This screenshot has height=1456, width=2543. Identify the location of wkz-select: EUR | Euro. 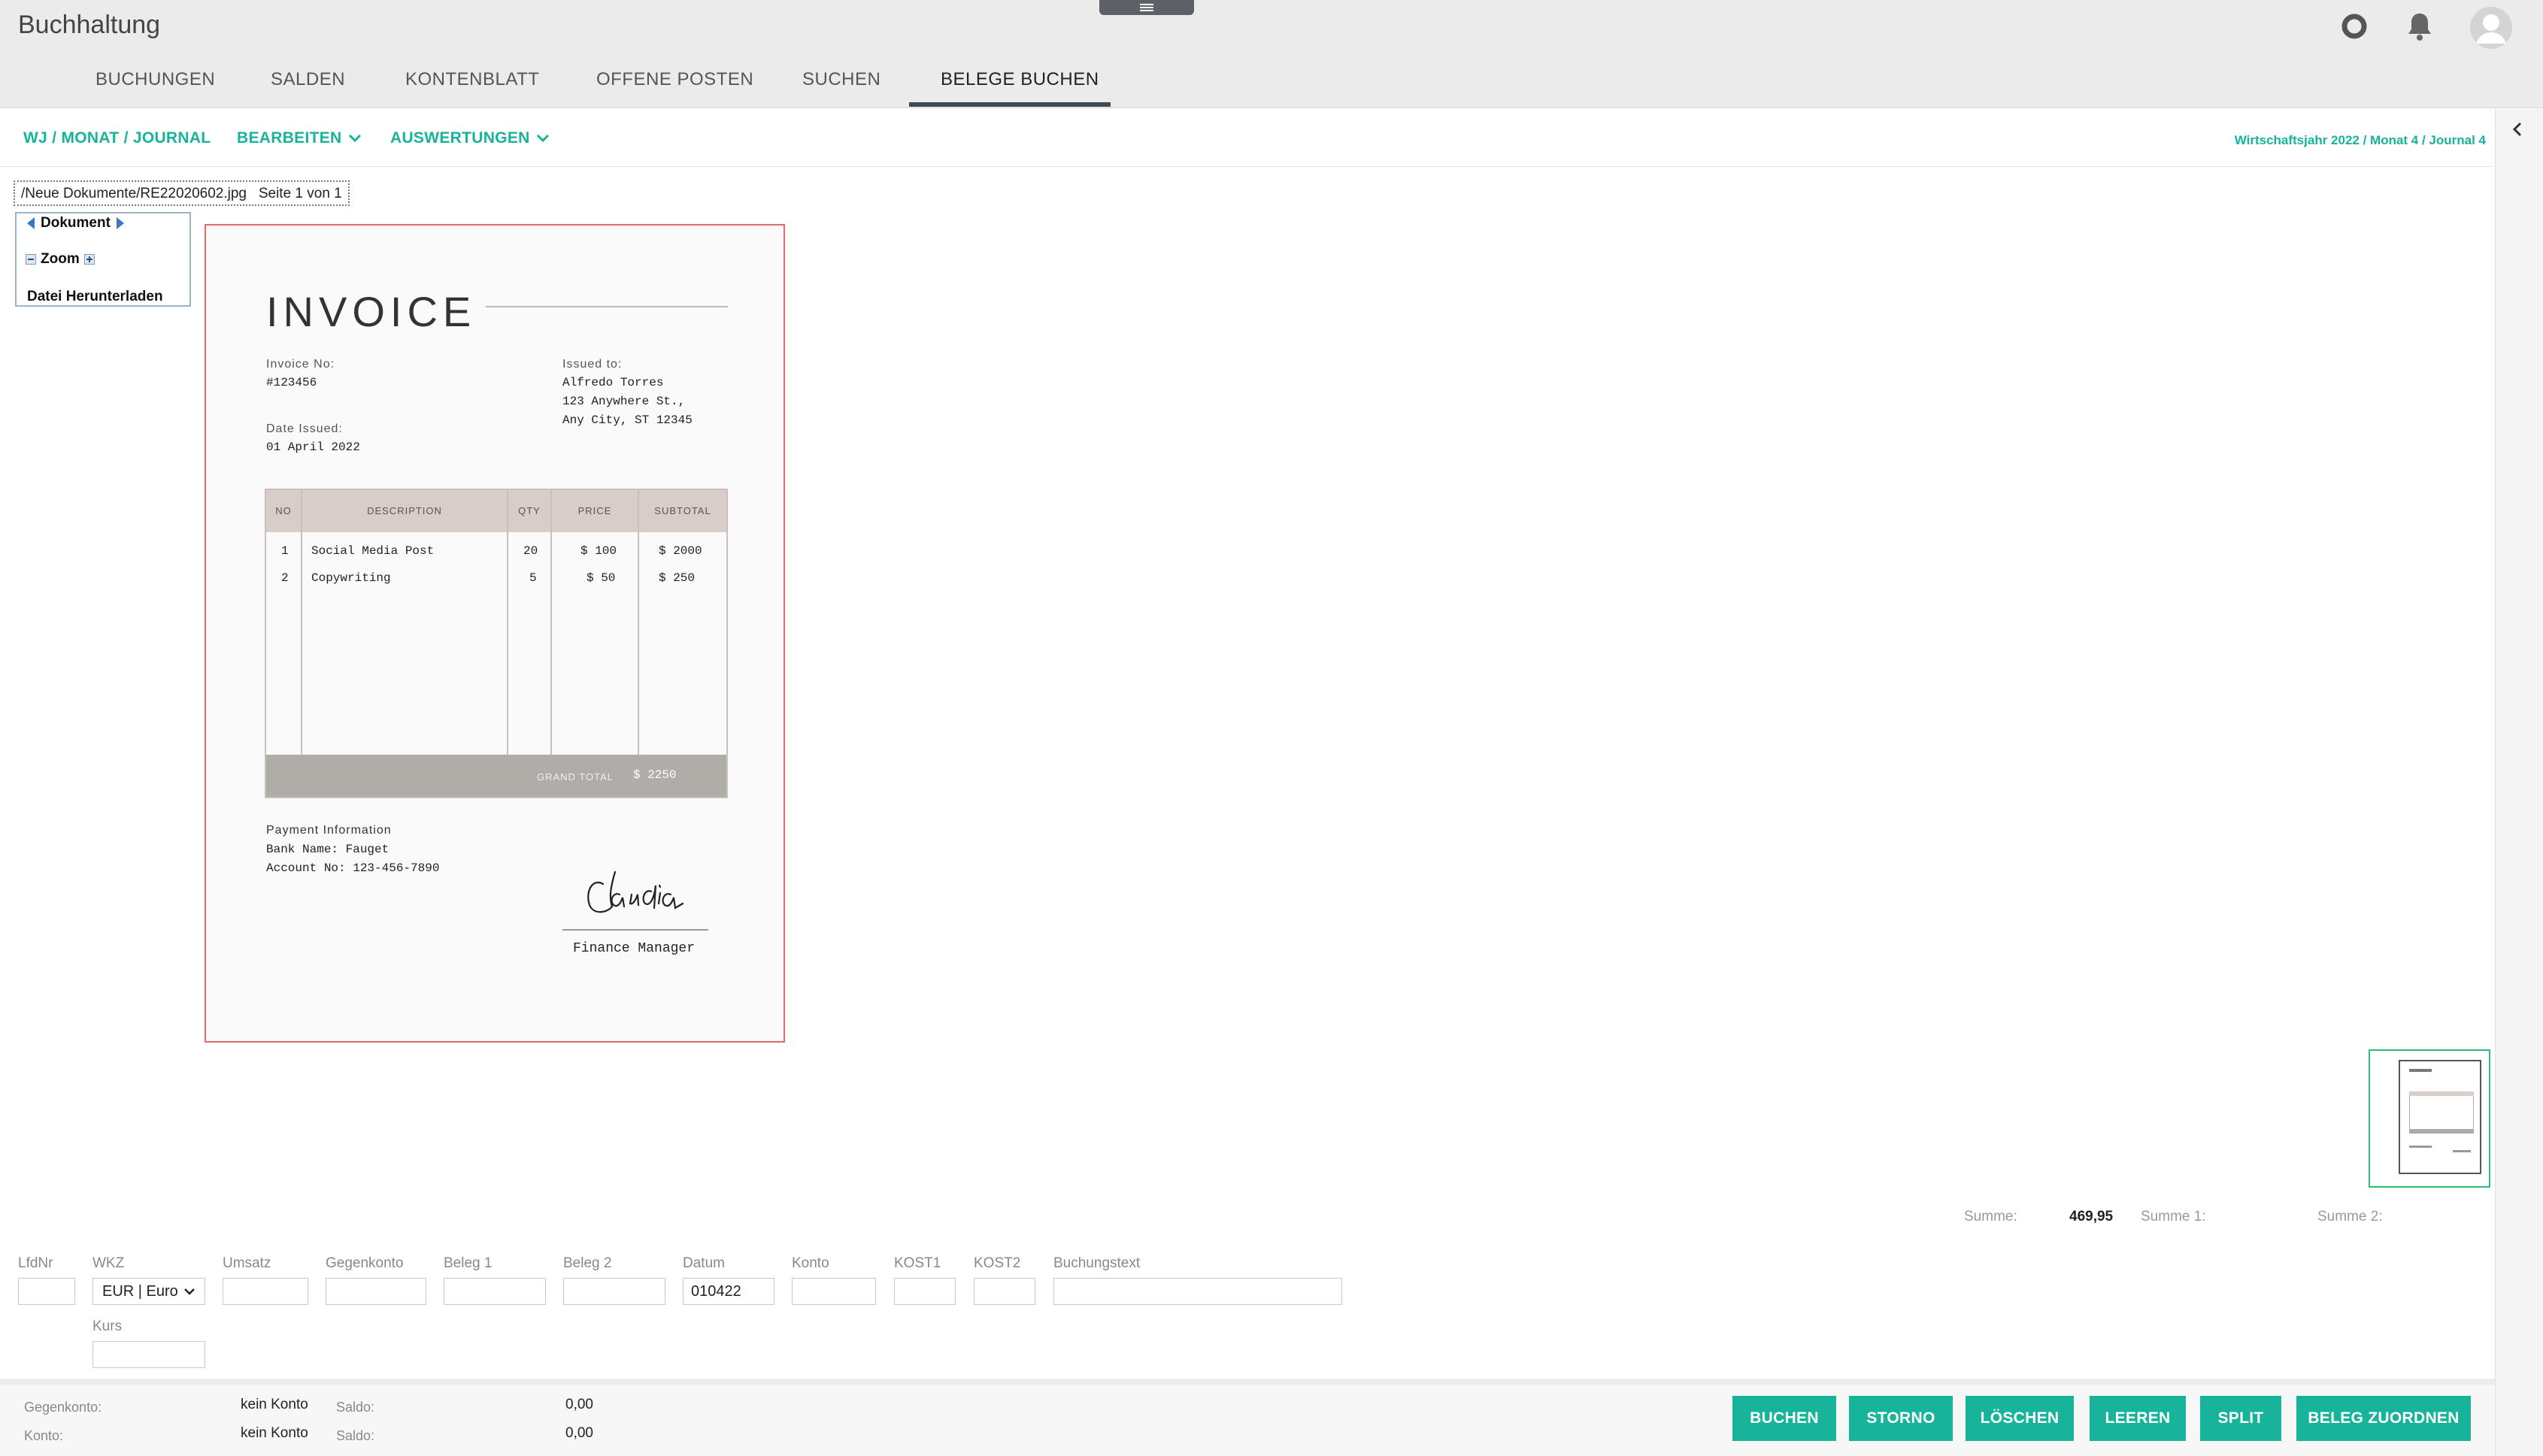
(148, 1291).